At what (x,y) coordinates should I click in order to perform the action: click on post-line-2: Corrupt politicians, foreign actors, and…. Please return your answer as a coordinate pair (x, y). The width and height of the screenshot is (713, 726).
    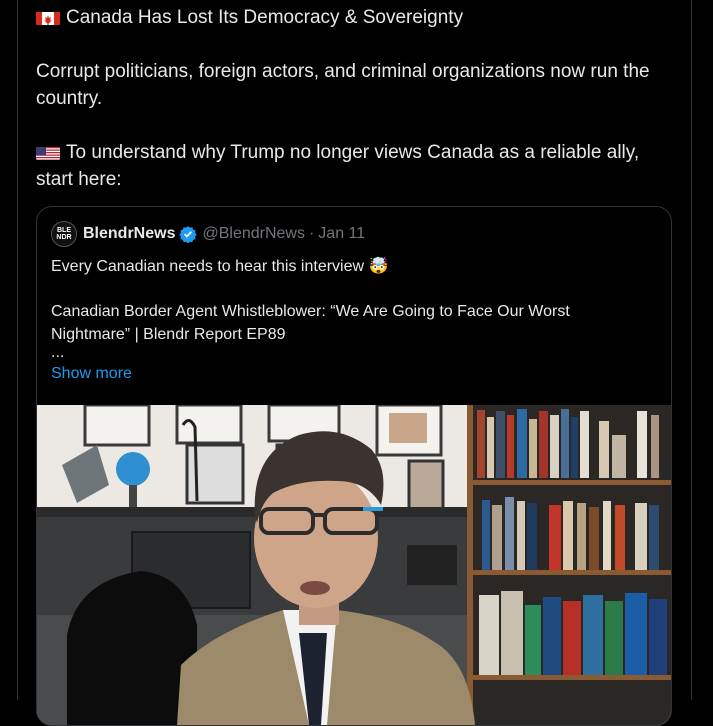
    Looking at the image, I should click on (343, 85).